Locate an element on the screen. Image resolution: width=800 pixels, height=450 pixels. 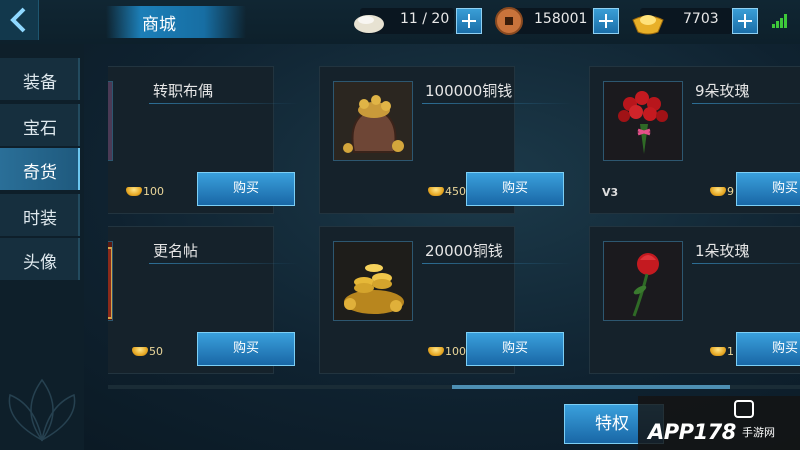
shop-item-card: 1朵玫瑰 1 购买 is located at coordinates (694, 300).